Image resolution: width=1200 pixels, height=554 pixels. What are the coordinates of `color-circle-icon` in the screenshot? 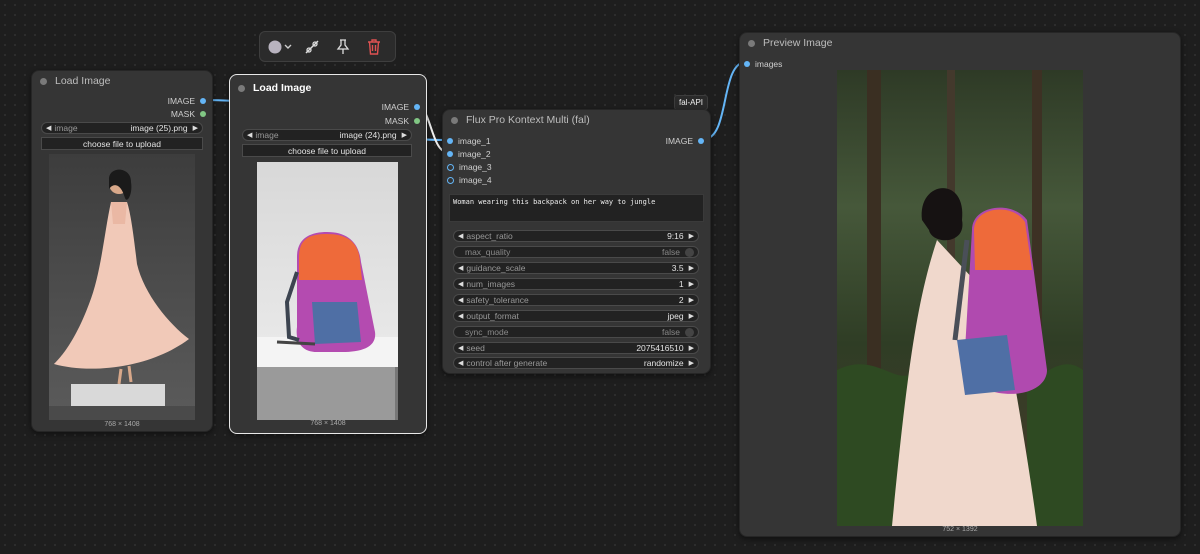 It's located at (280, 46).